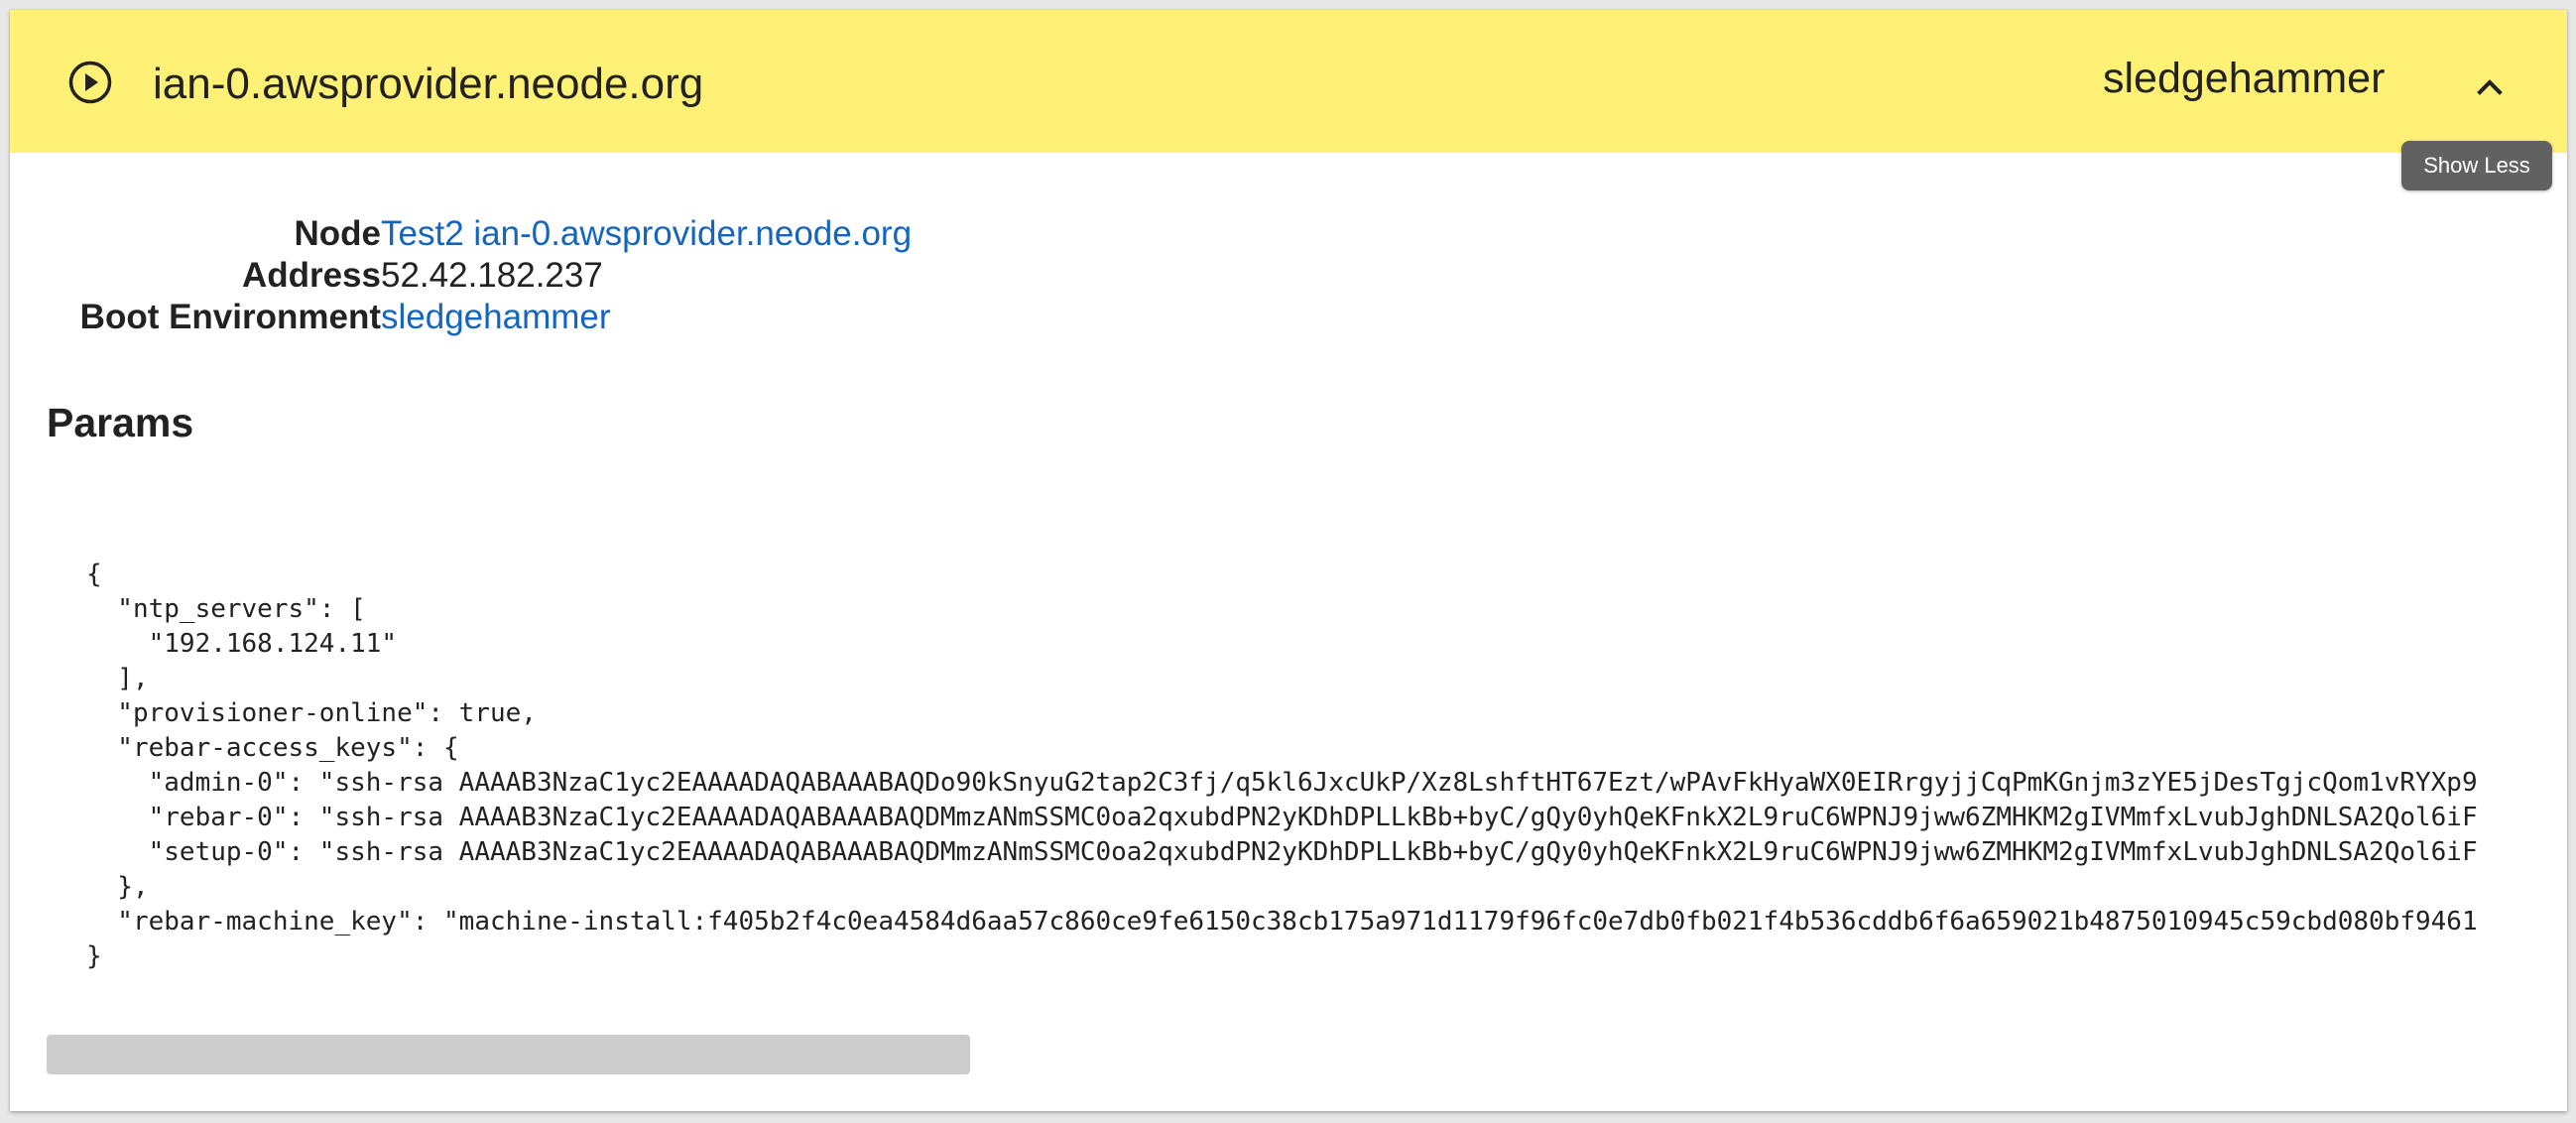  I want to click on node-label: Node, so click(338, 234).